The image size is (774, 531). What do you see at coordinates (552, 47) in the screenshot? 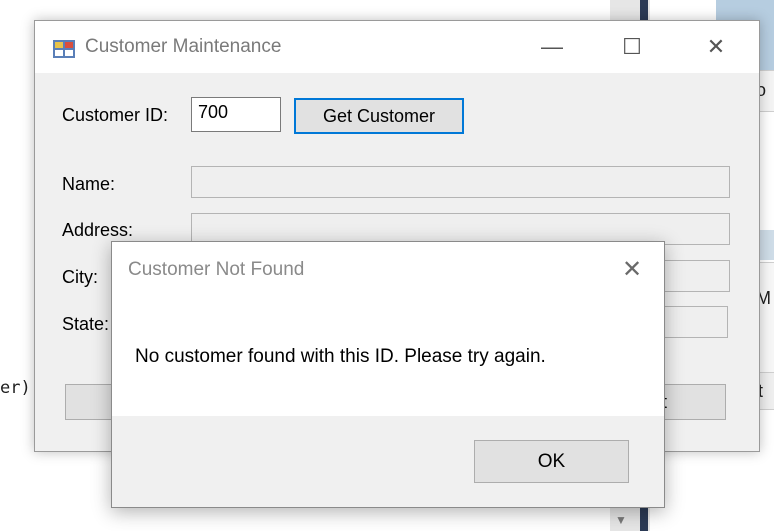
I see `minimize-icon: —` at bounding box center [552, 47].